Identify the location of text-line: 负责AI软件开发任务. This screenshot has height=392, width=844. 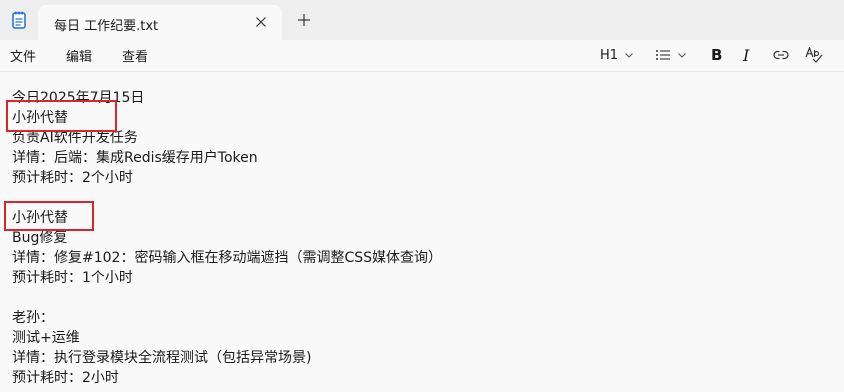
(75, 138).